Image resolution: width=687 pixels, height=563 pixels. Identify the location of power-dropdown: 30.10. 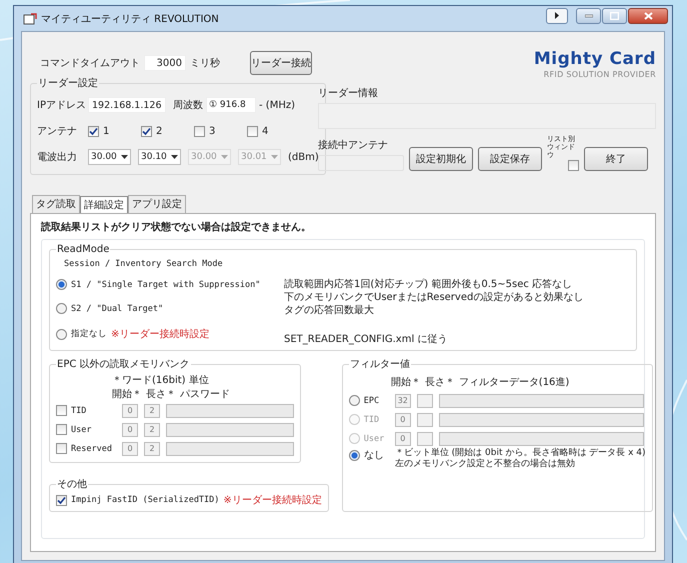
(159, 157).